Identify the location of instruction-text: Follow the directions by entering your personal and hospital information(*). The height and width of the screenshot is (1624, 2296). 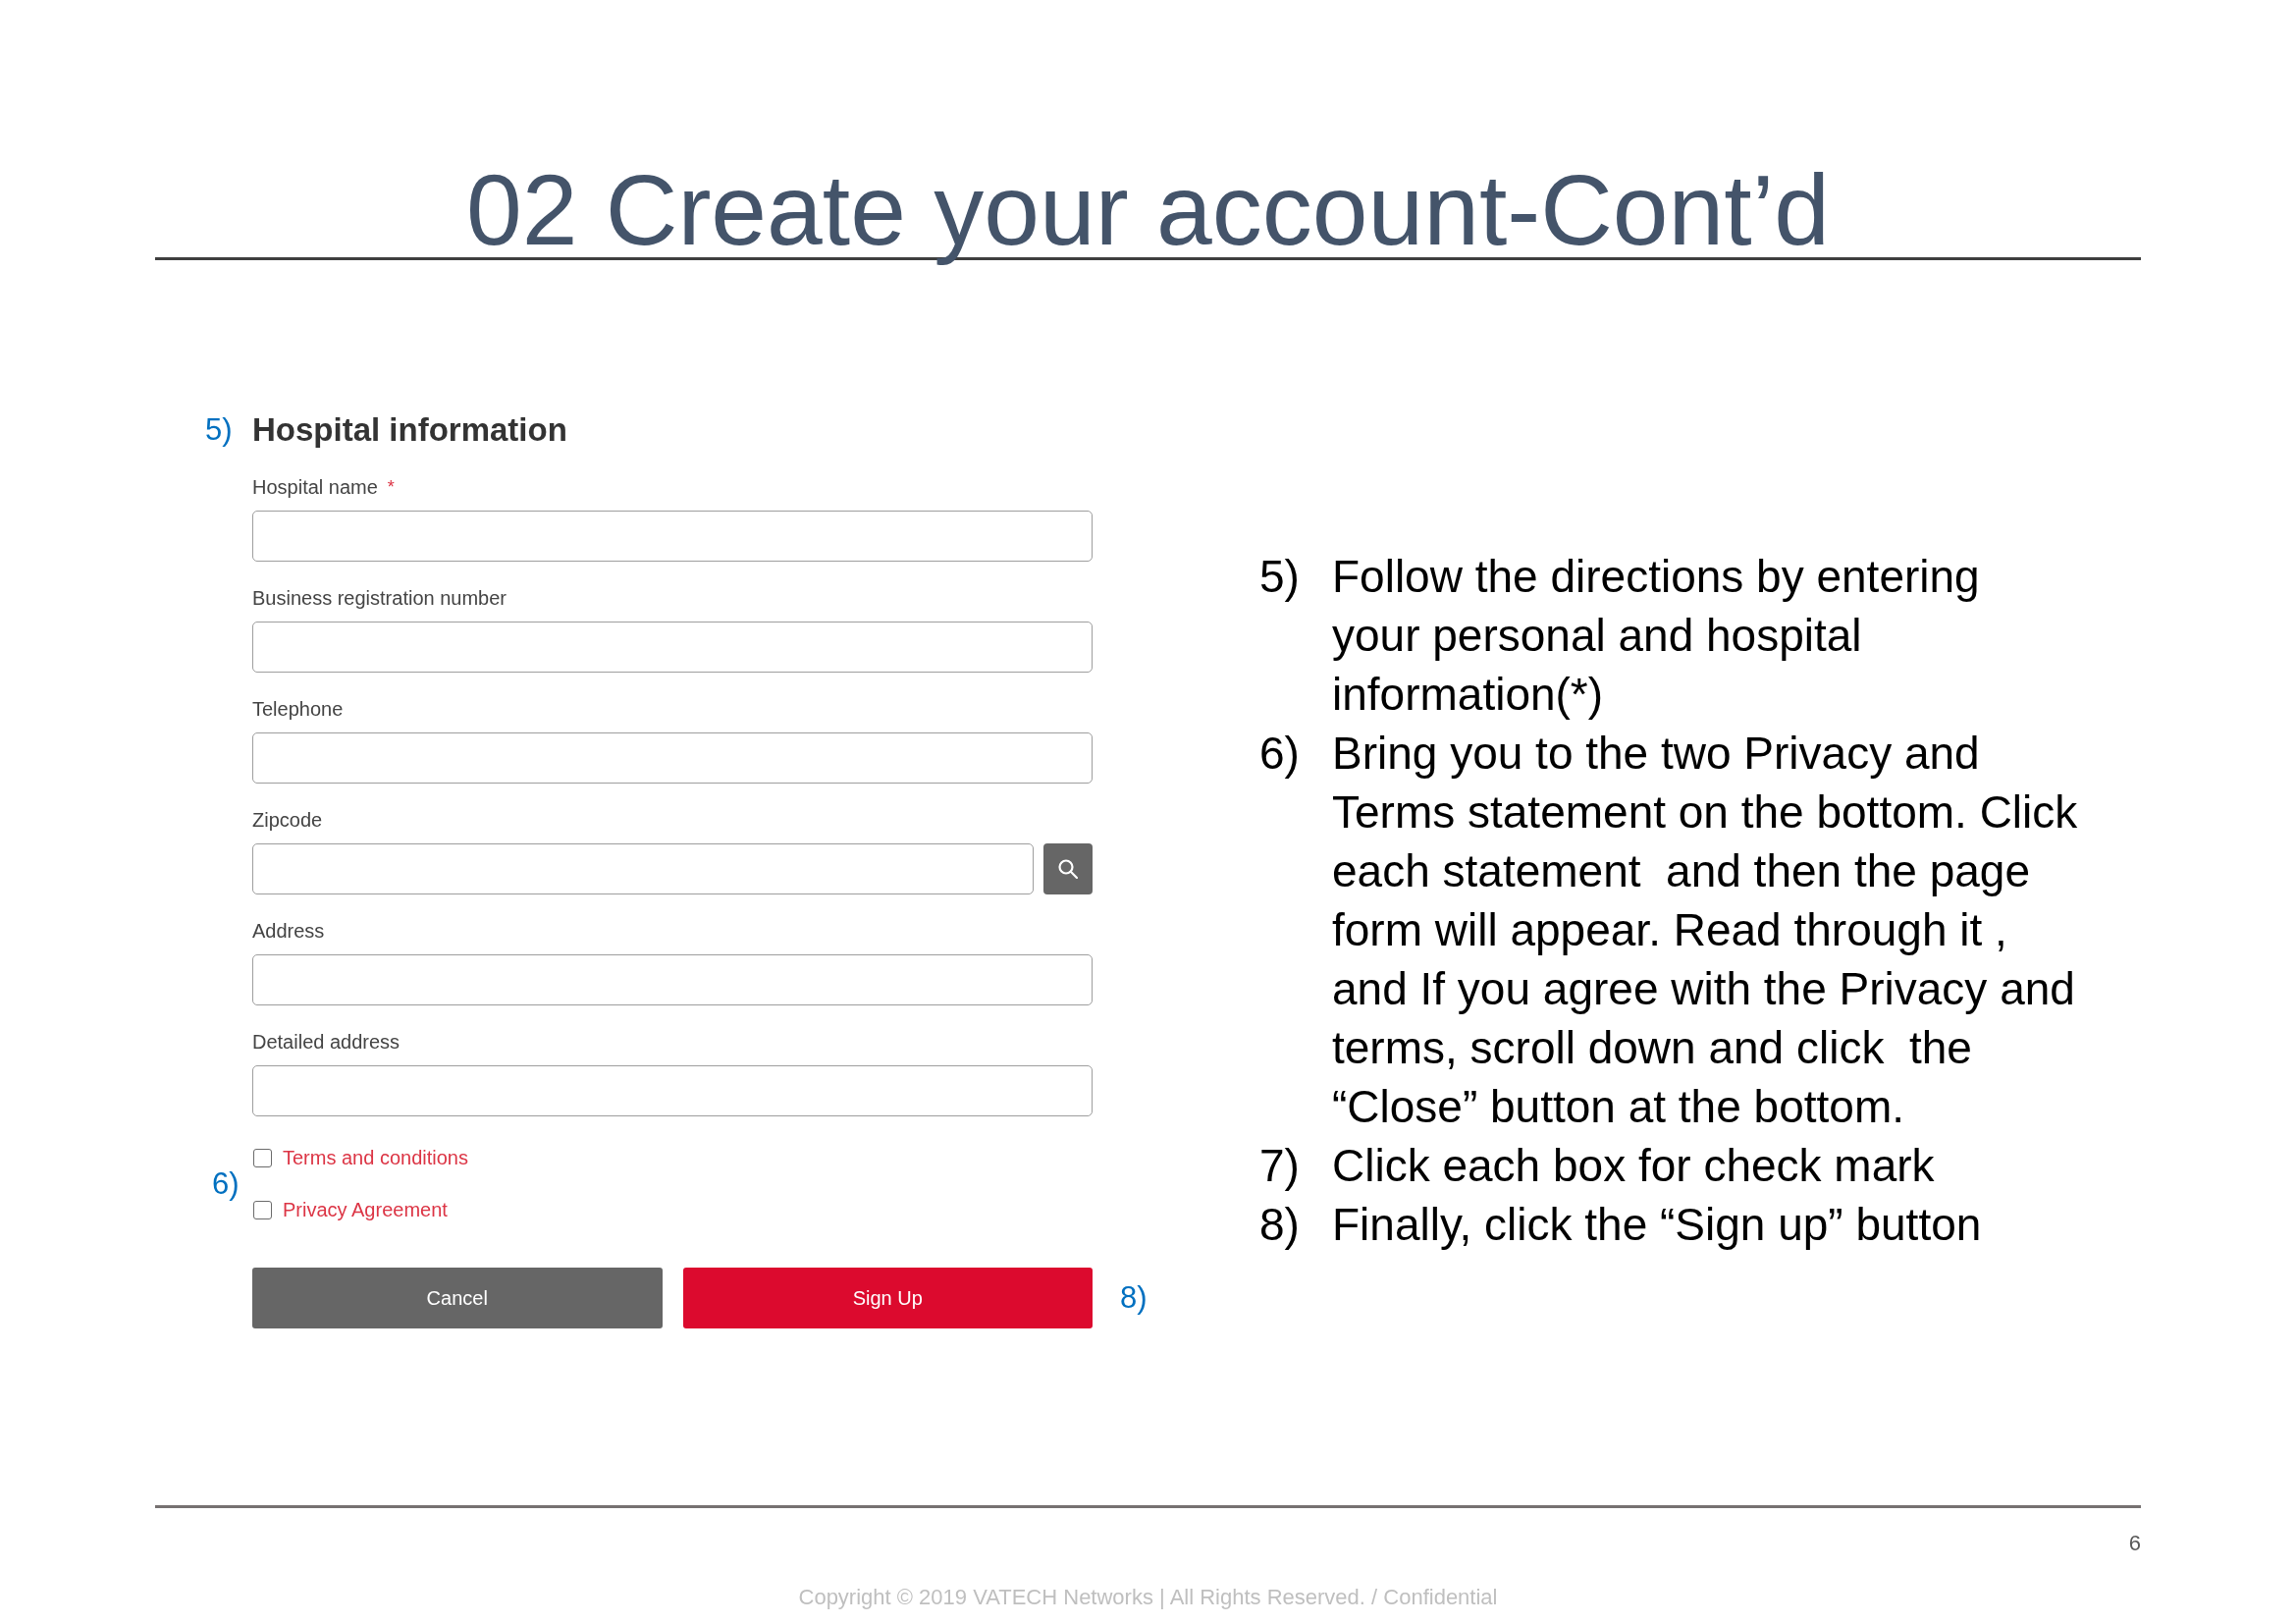
(1656, 636).